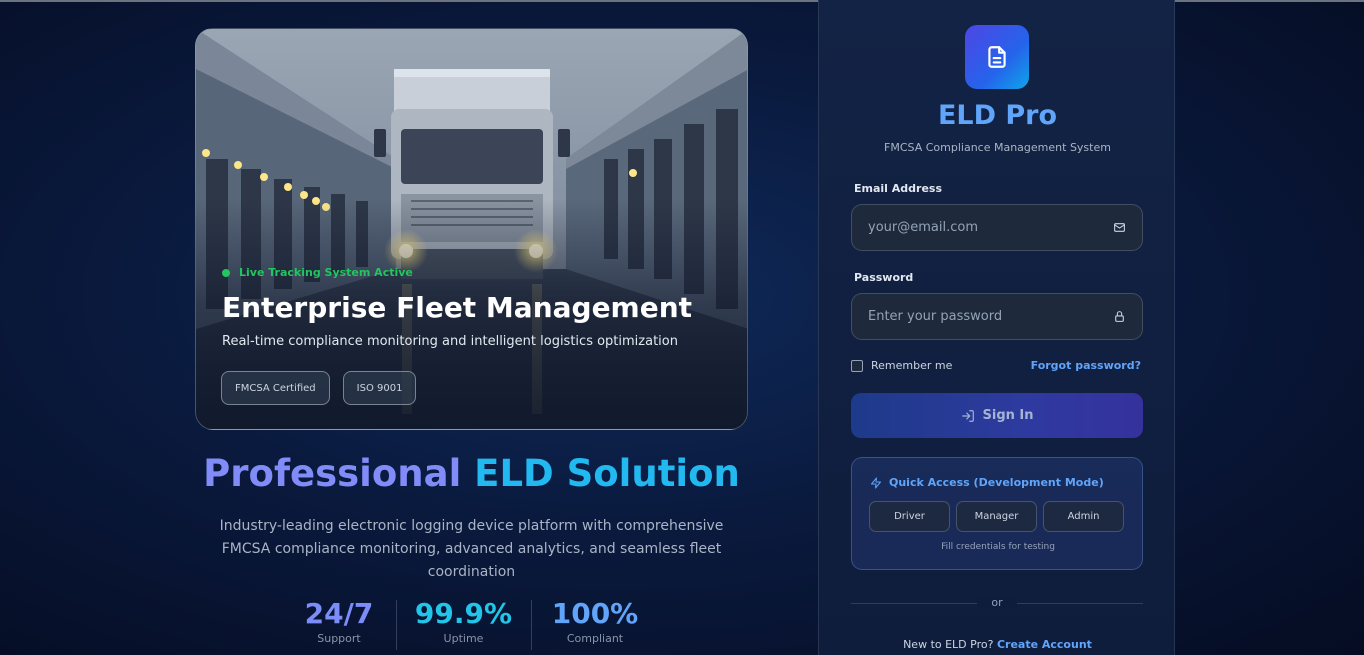  I want to click on stats-row: 24/7 Support 99.9% Uptime 100% Compliant, so click(470, 623).